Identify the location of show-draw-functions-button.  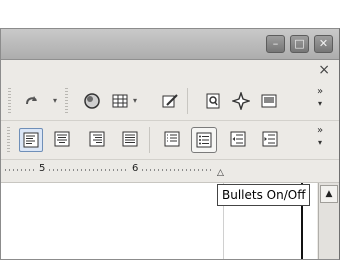
(170, 101).